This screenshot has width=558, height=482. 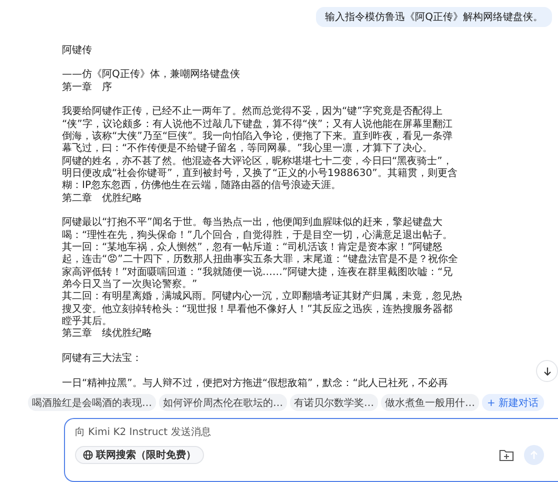 I want to click on folder-plus-icon, so click(x=506, y=455).